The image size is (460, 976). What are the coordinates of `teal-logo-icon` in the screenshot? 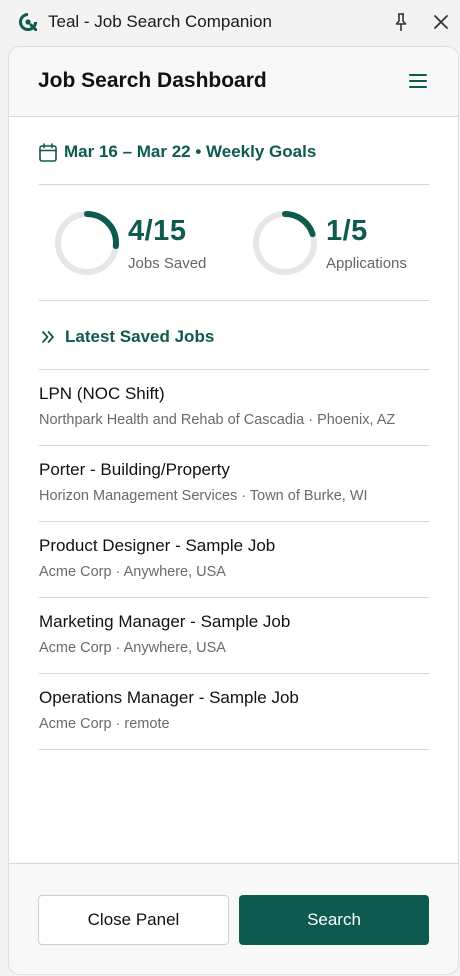 It's located at (28, 22).